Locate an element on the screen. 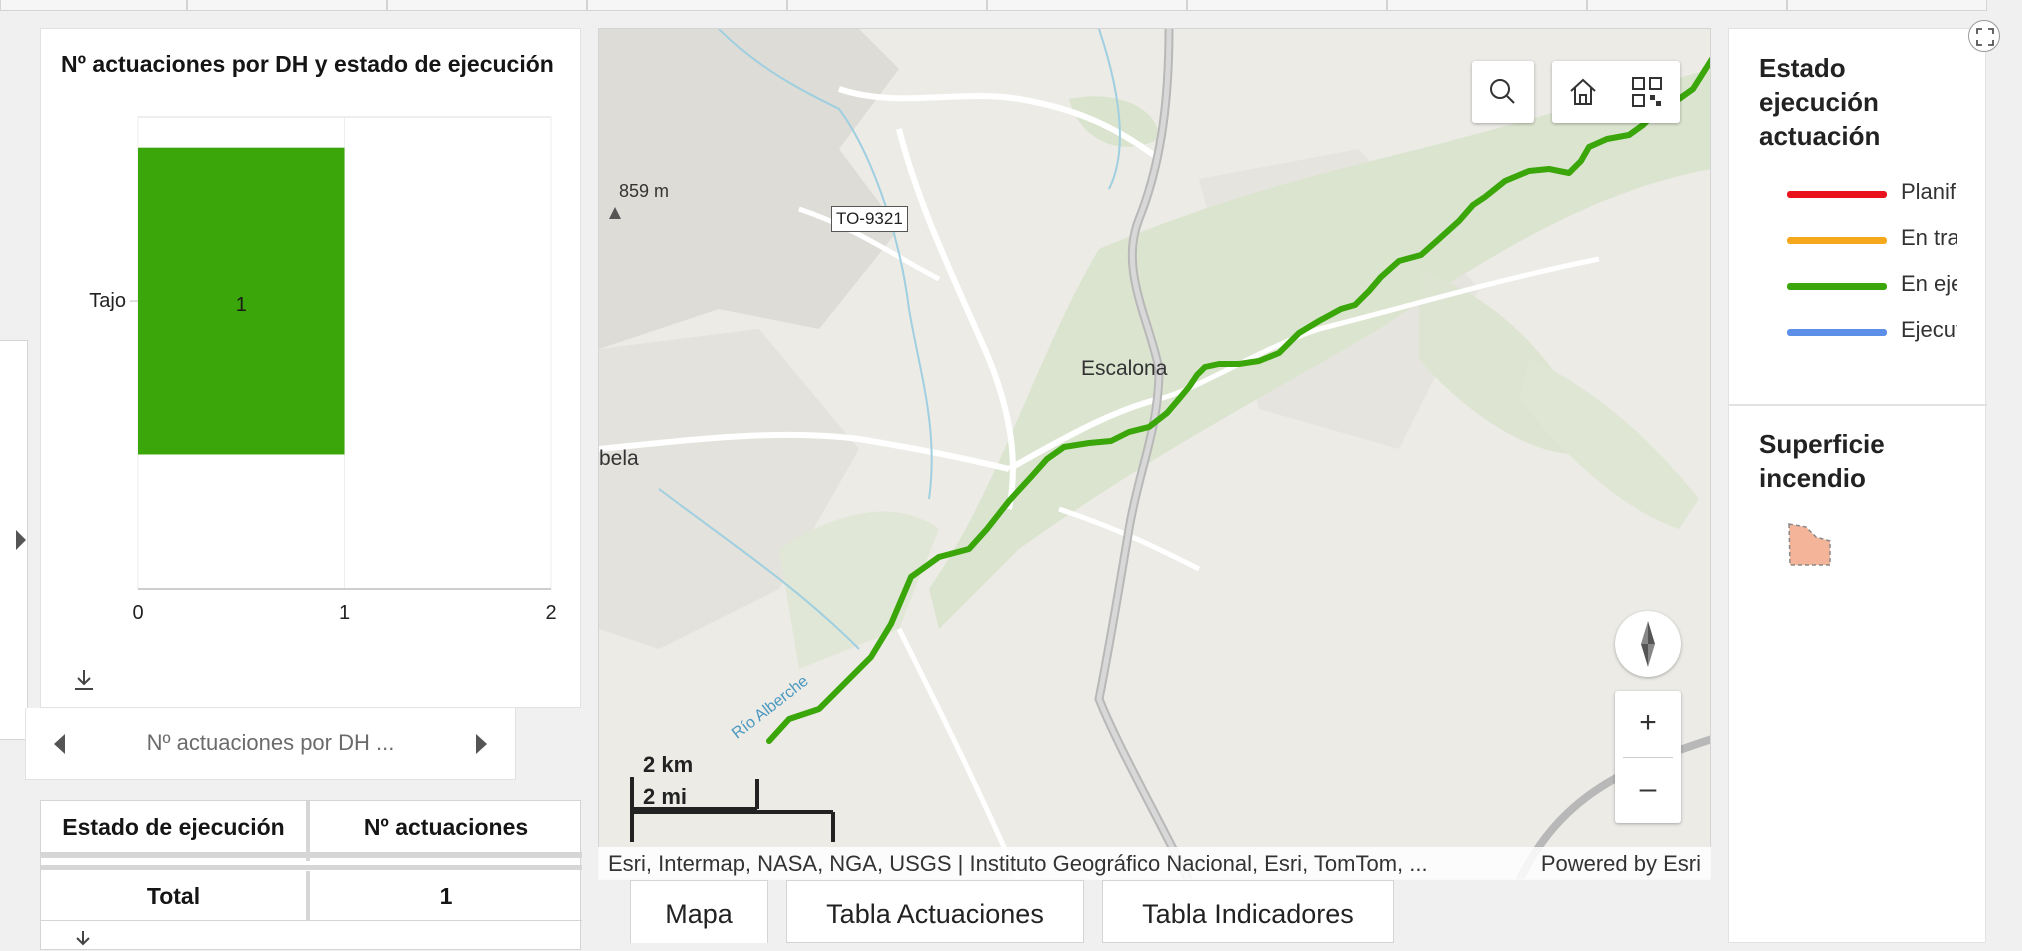 The width and height of the screenshot is (2022, 951). home-icon is located at coordinates (1583, 92).